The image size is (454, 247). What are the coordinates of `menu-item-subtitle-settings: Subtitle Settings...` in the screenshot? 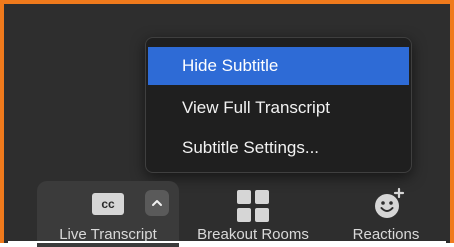 It's located at (278, 148).